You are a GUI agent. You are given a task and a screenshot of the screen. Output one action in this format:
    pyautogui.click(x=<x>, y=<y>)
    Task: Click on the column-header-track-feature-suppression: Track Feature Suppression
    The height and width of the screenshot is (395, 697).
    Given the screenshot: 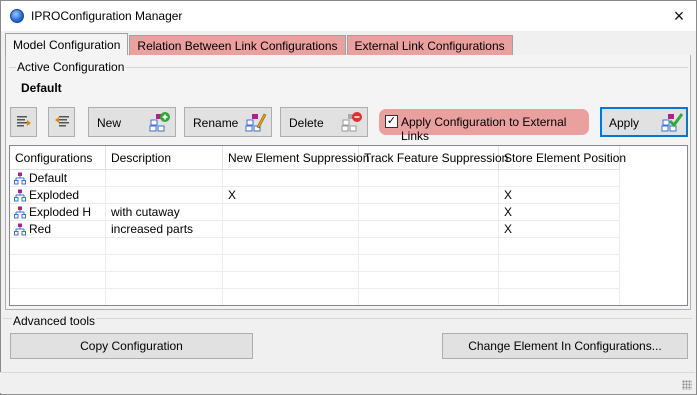 What is the action you would take?
    pyautogui.click(x=433, y=158)
    